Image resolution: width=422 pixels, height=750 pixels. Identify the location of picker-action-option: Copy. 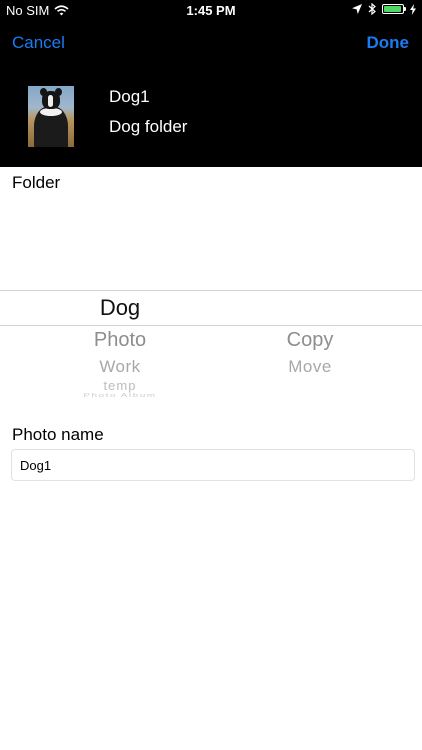
(310, 340).